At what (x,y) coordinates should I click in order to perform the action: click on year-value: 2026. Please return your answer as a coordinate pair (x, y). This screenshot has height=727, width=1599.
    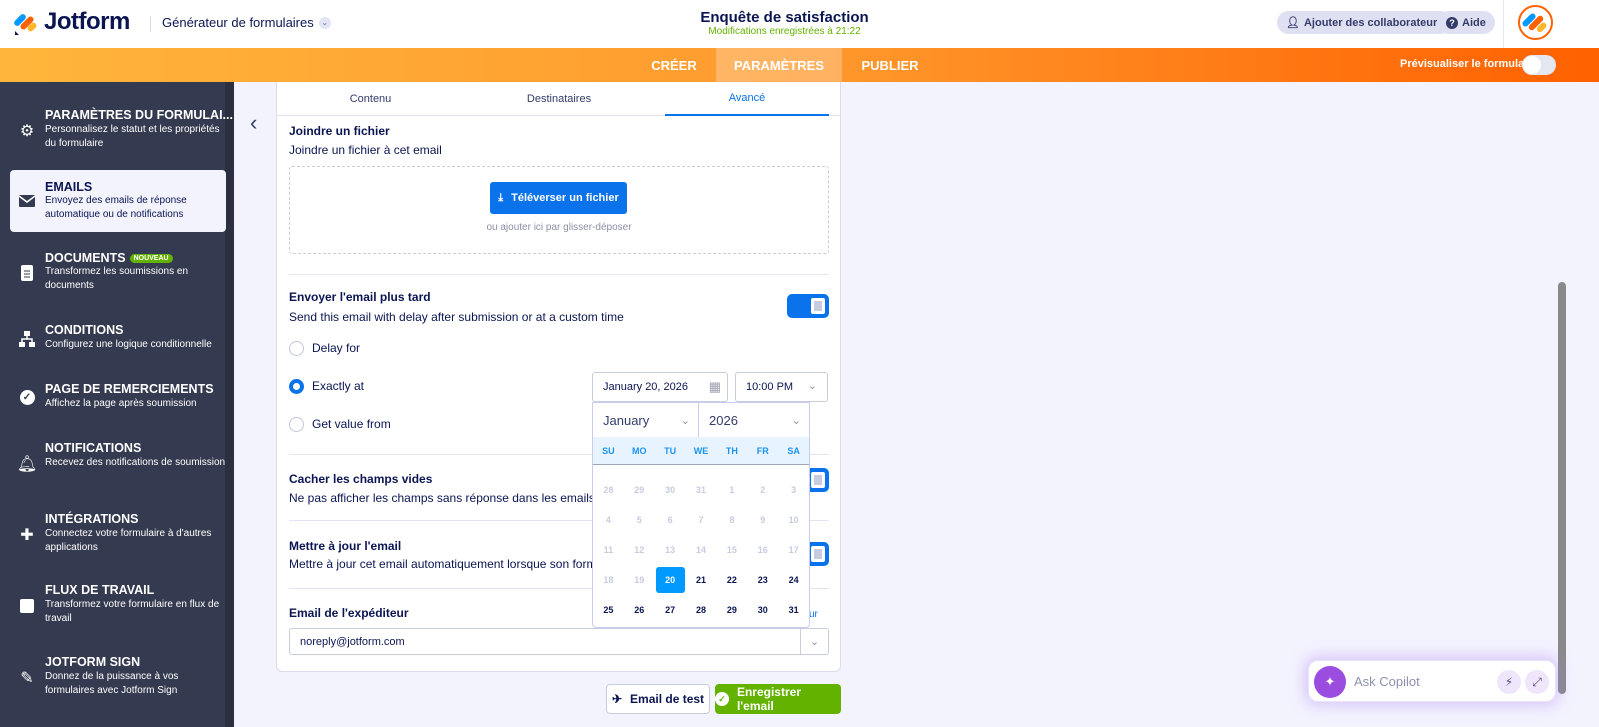
    Looking at the image, I should click on (723, 420).